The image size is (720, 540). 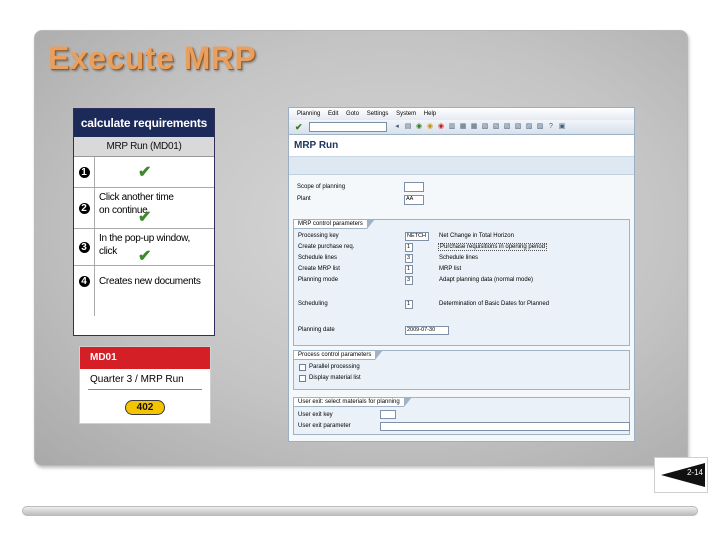 What do you see at coordinates (409, 258) in the screenshot?
I see `schedule-lines-input: 3` at bounding box center [409, 258].